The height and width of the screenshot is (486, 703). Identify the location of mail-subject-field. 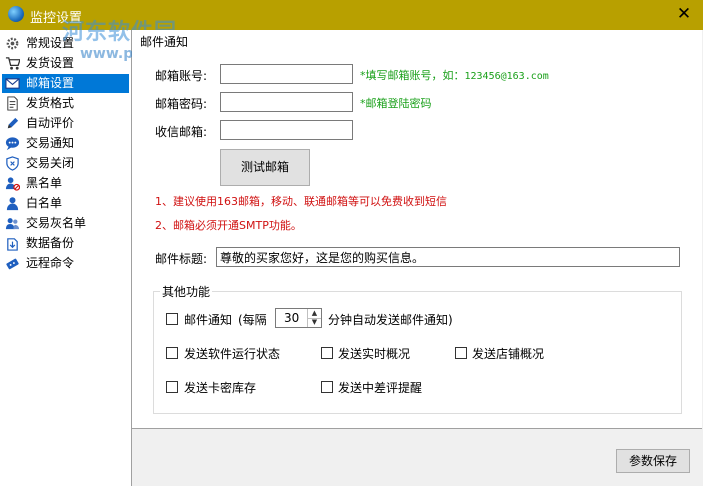
(448, 257).